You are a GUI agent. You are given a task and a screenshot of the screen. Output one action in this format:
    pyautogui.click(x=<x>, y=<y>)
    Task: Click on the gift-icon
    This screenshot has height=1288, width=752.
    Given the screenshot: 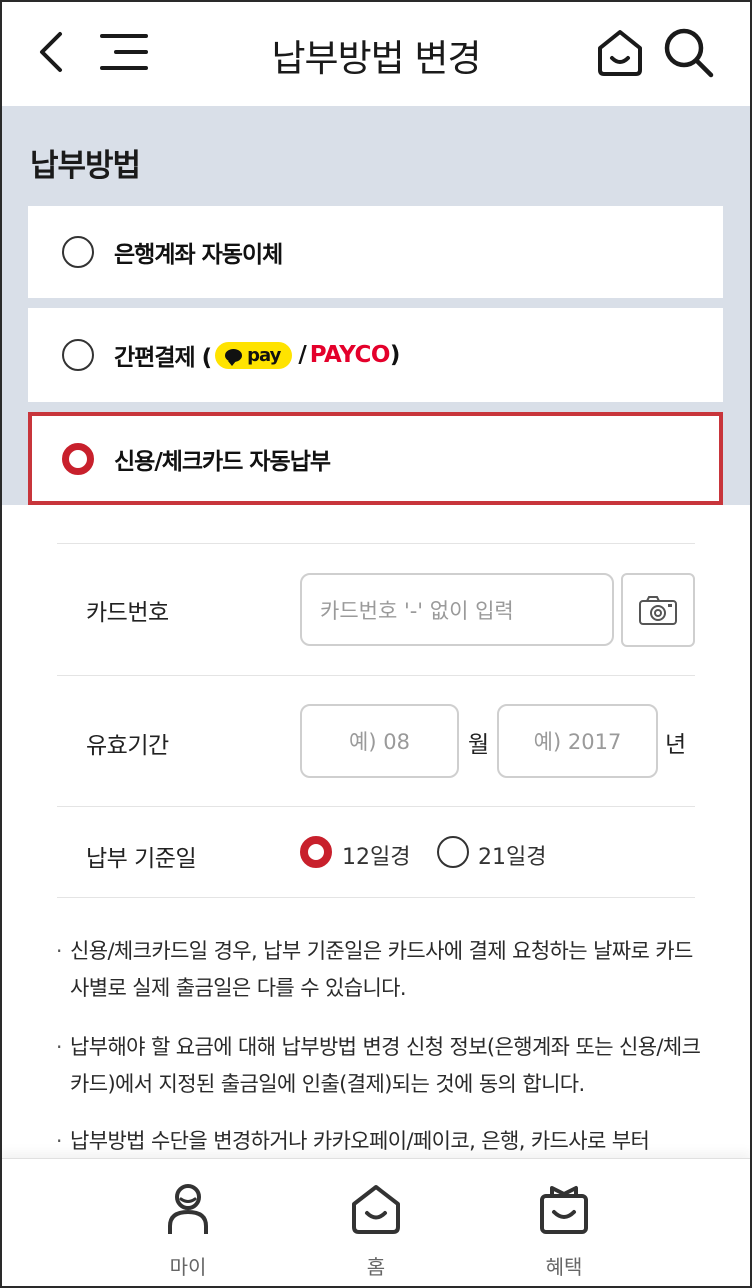 What is the action you would take?
    pyautogui.click(x=564, y=1209)
    